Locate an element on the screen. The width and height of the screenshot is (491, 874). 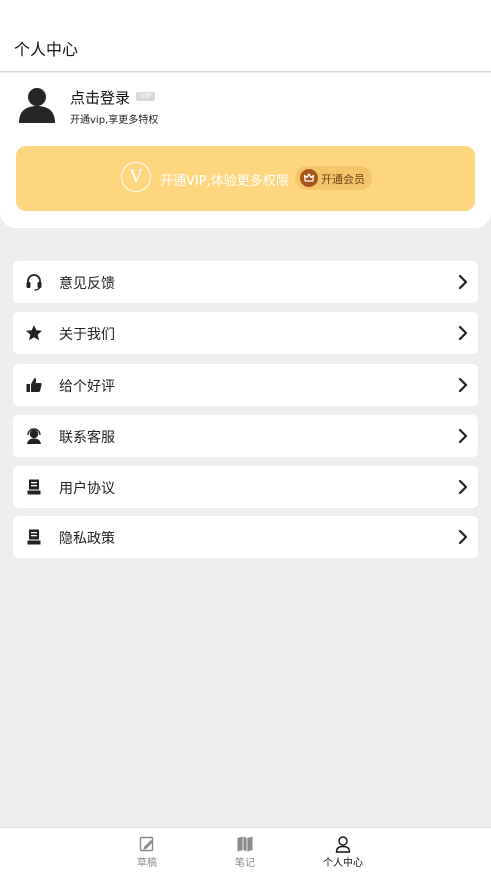
person-icon is located at coordinates (343, 844).